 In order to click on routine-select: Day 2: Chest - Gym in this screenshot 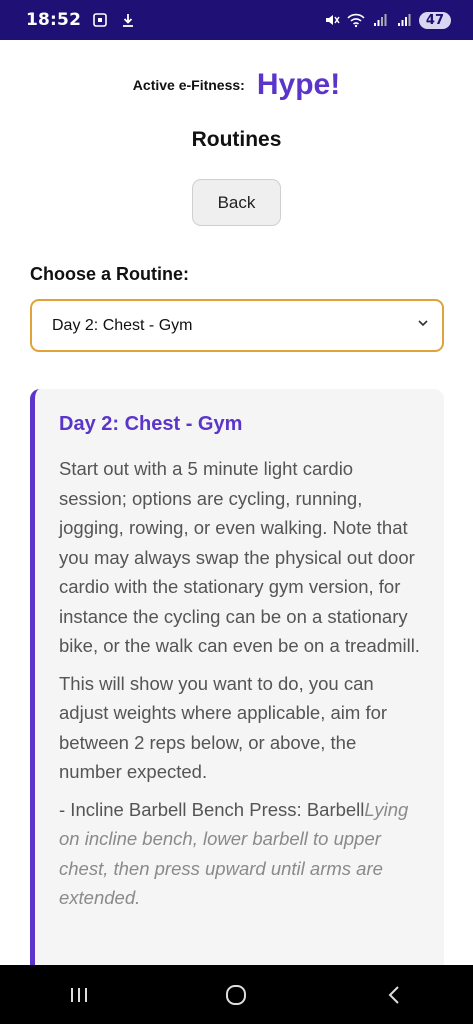, I will do `click(237, 325)`.